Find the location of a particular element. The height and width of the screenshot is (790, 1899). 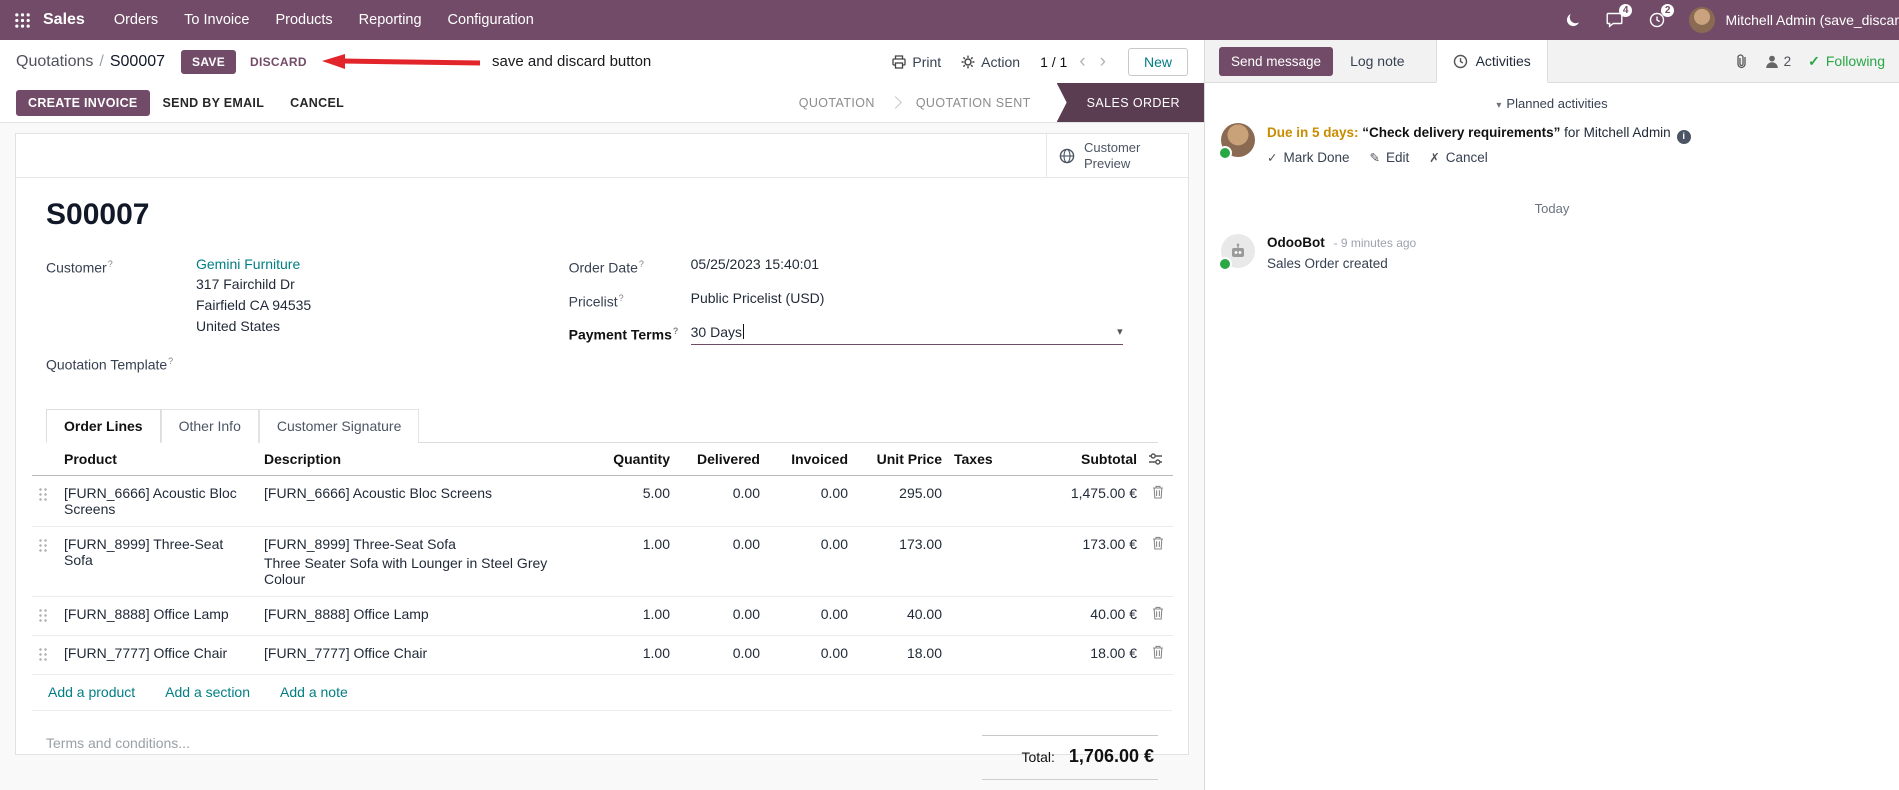

menu-reporting: Reporting is located at coordinates (390, 20).